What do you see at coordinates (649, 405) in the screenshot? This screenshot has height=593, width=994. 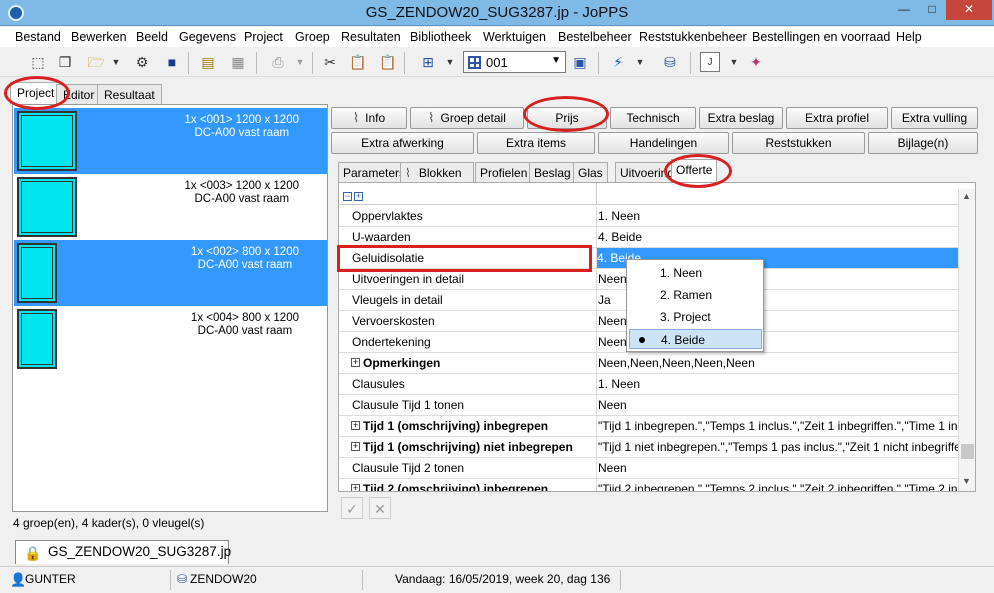 I see `property-row-clausule-tijd-1: Clausule Tijd 1 tonen Neen` at bounding box center [649, 405].